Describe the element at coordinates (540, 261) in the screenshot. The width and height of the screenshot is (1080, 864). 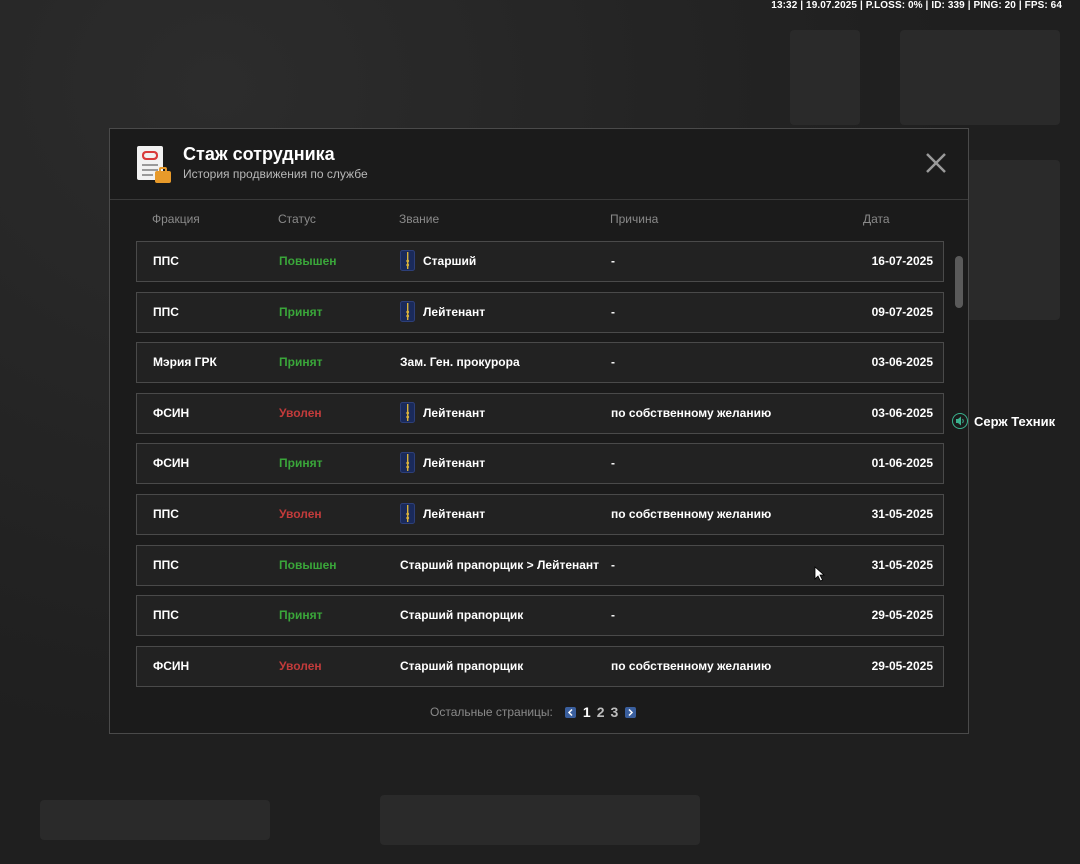
I see `history-row: ППС Повышен Старший - 16-07-2025` at that location.